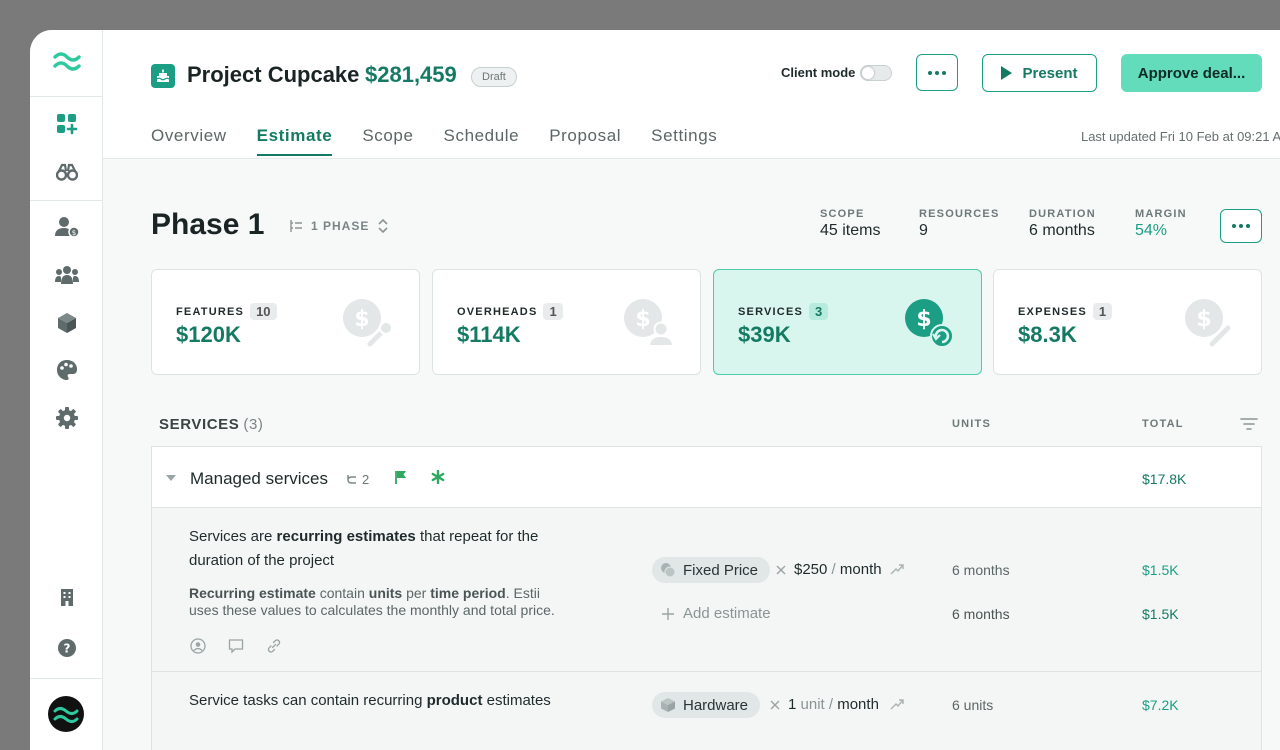  Describe the element at coordinates (764, 334) in the screenshot. I see `card-amount: $39K` at that location.